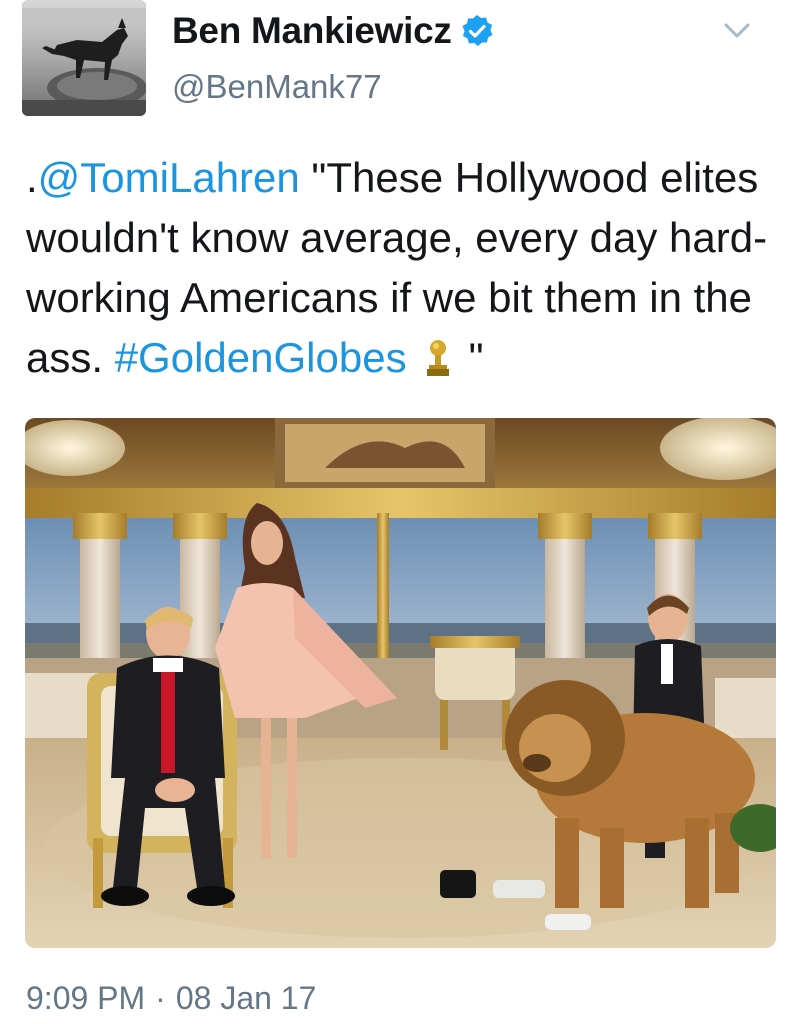 Image resolution: width=787 pixels, height=1024 pixels. Describe the element at coordinates (246, 998) in the screenshot. I see `tweet-date: 08 Jan 17` at that location.